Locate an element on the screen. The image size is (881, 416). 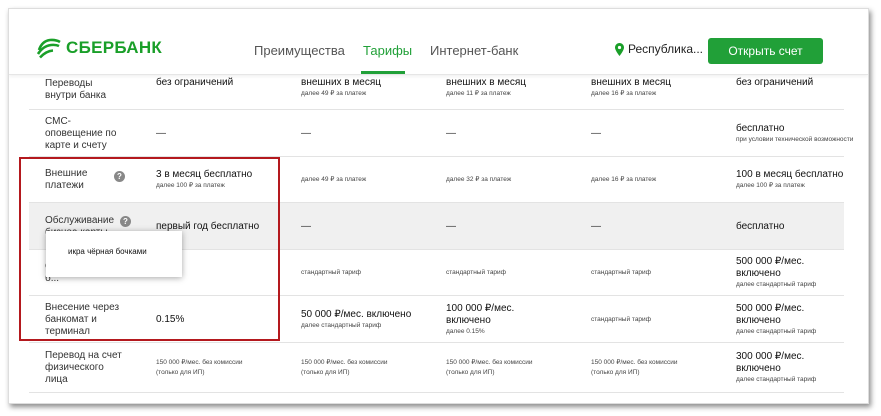
table-cell: далее 32 ₽ за платеж is located at coordinates (515, 180).